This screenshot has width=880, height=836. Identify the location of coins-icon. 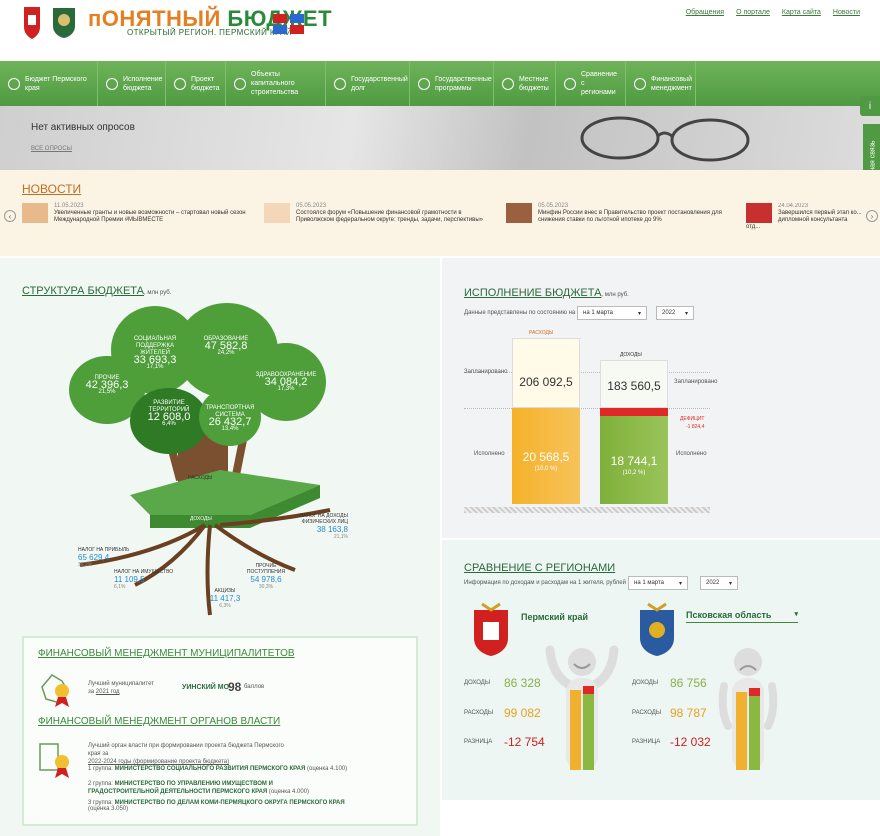
(14, 83).